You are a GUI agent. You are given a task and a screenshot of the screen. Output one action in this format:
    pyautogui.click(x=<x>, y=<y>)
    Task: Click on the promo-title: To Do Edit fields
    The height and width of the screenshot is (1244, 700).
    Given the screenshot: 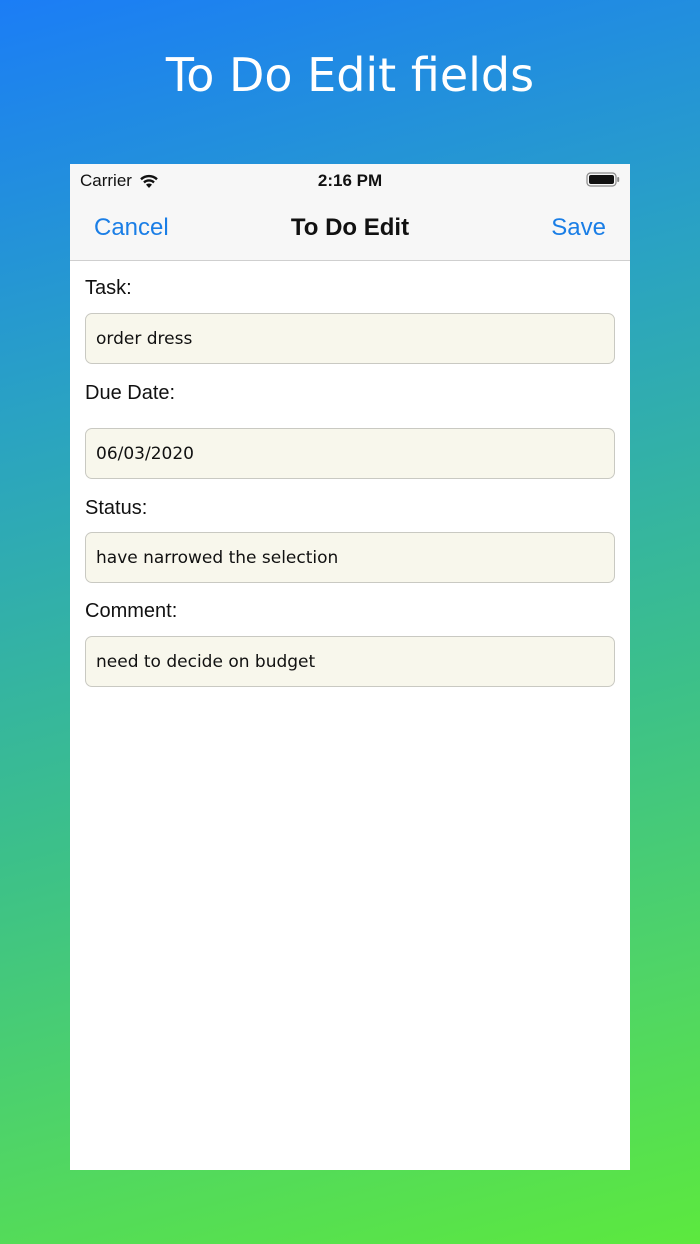 What is the action you would take?
    pyautogui.click(x=350, y=75)
    